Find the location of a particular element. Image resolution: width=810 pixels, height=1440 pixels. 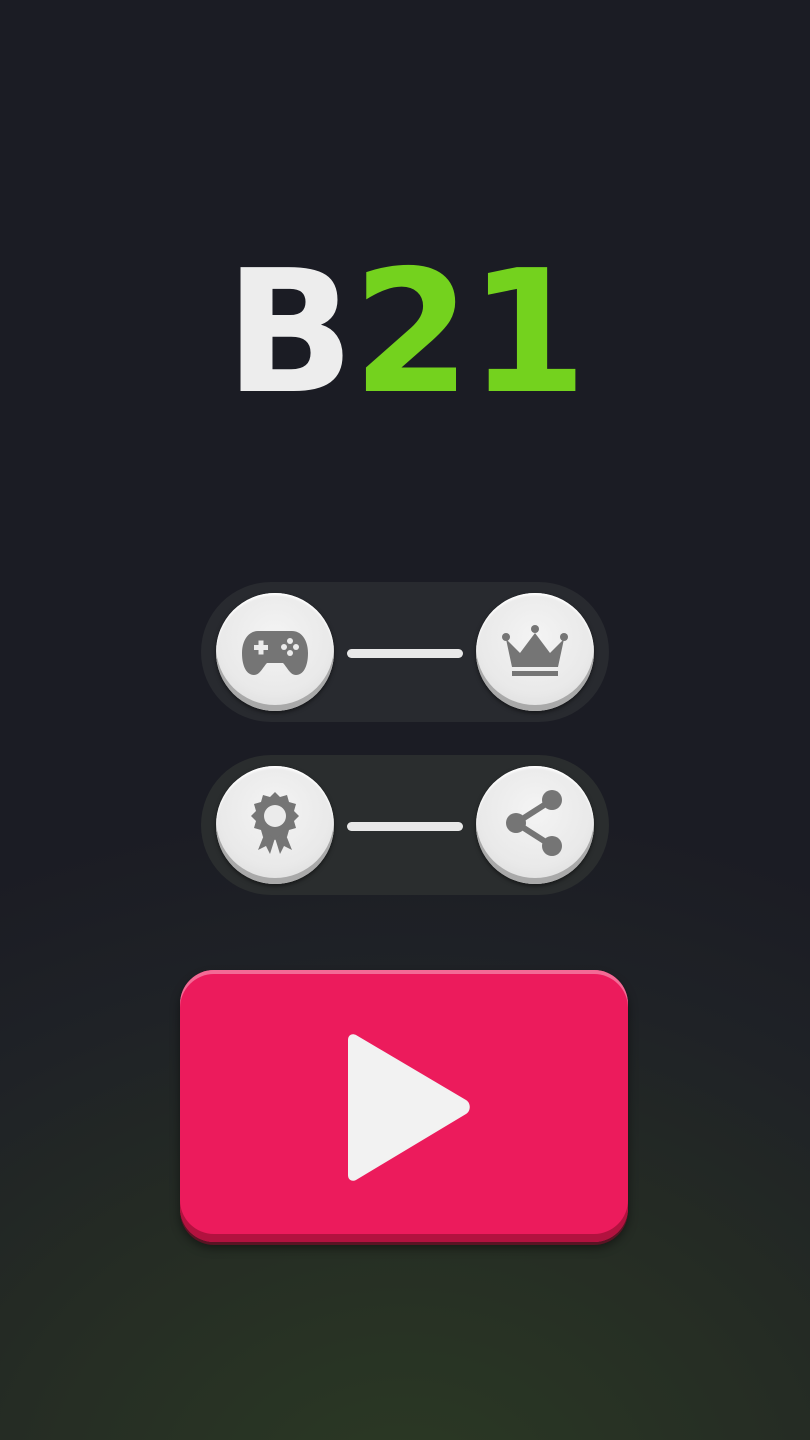

game-logo: B21 is located at coordinates (405, 333).